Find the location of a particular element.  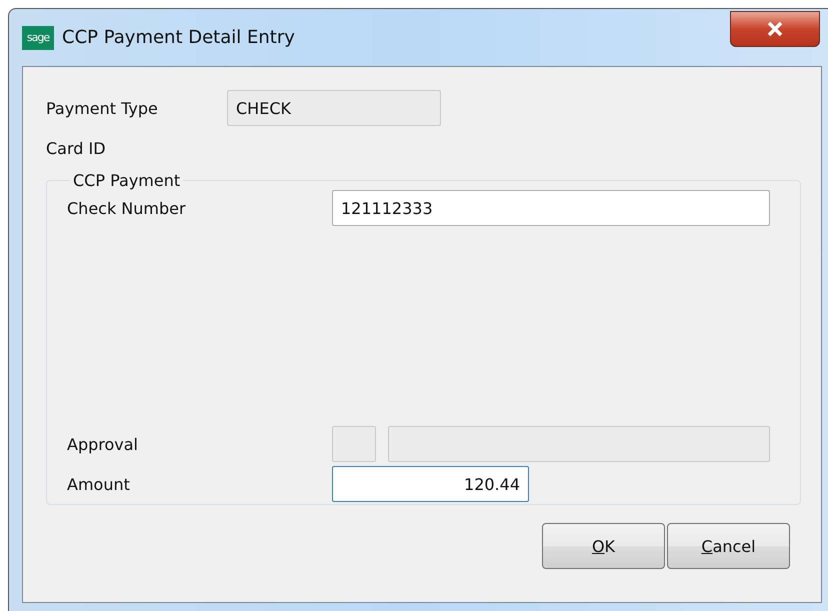

amount-field: 120.44 is located at coordinates (430, 484).